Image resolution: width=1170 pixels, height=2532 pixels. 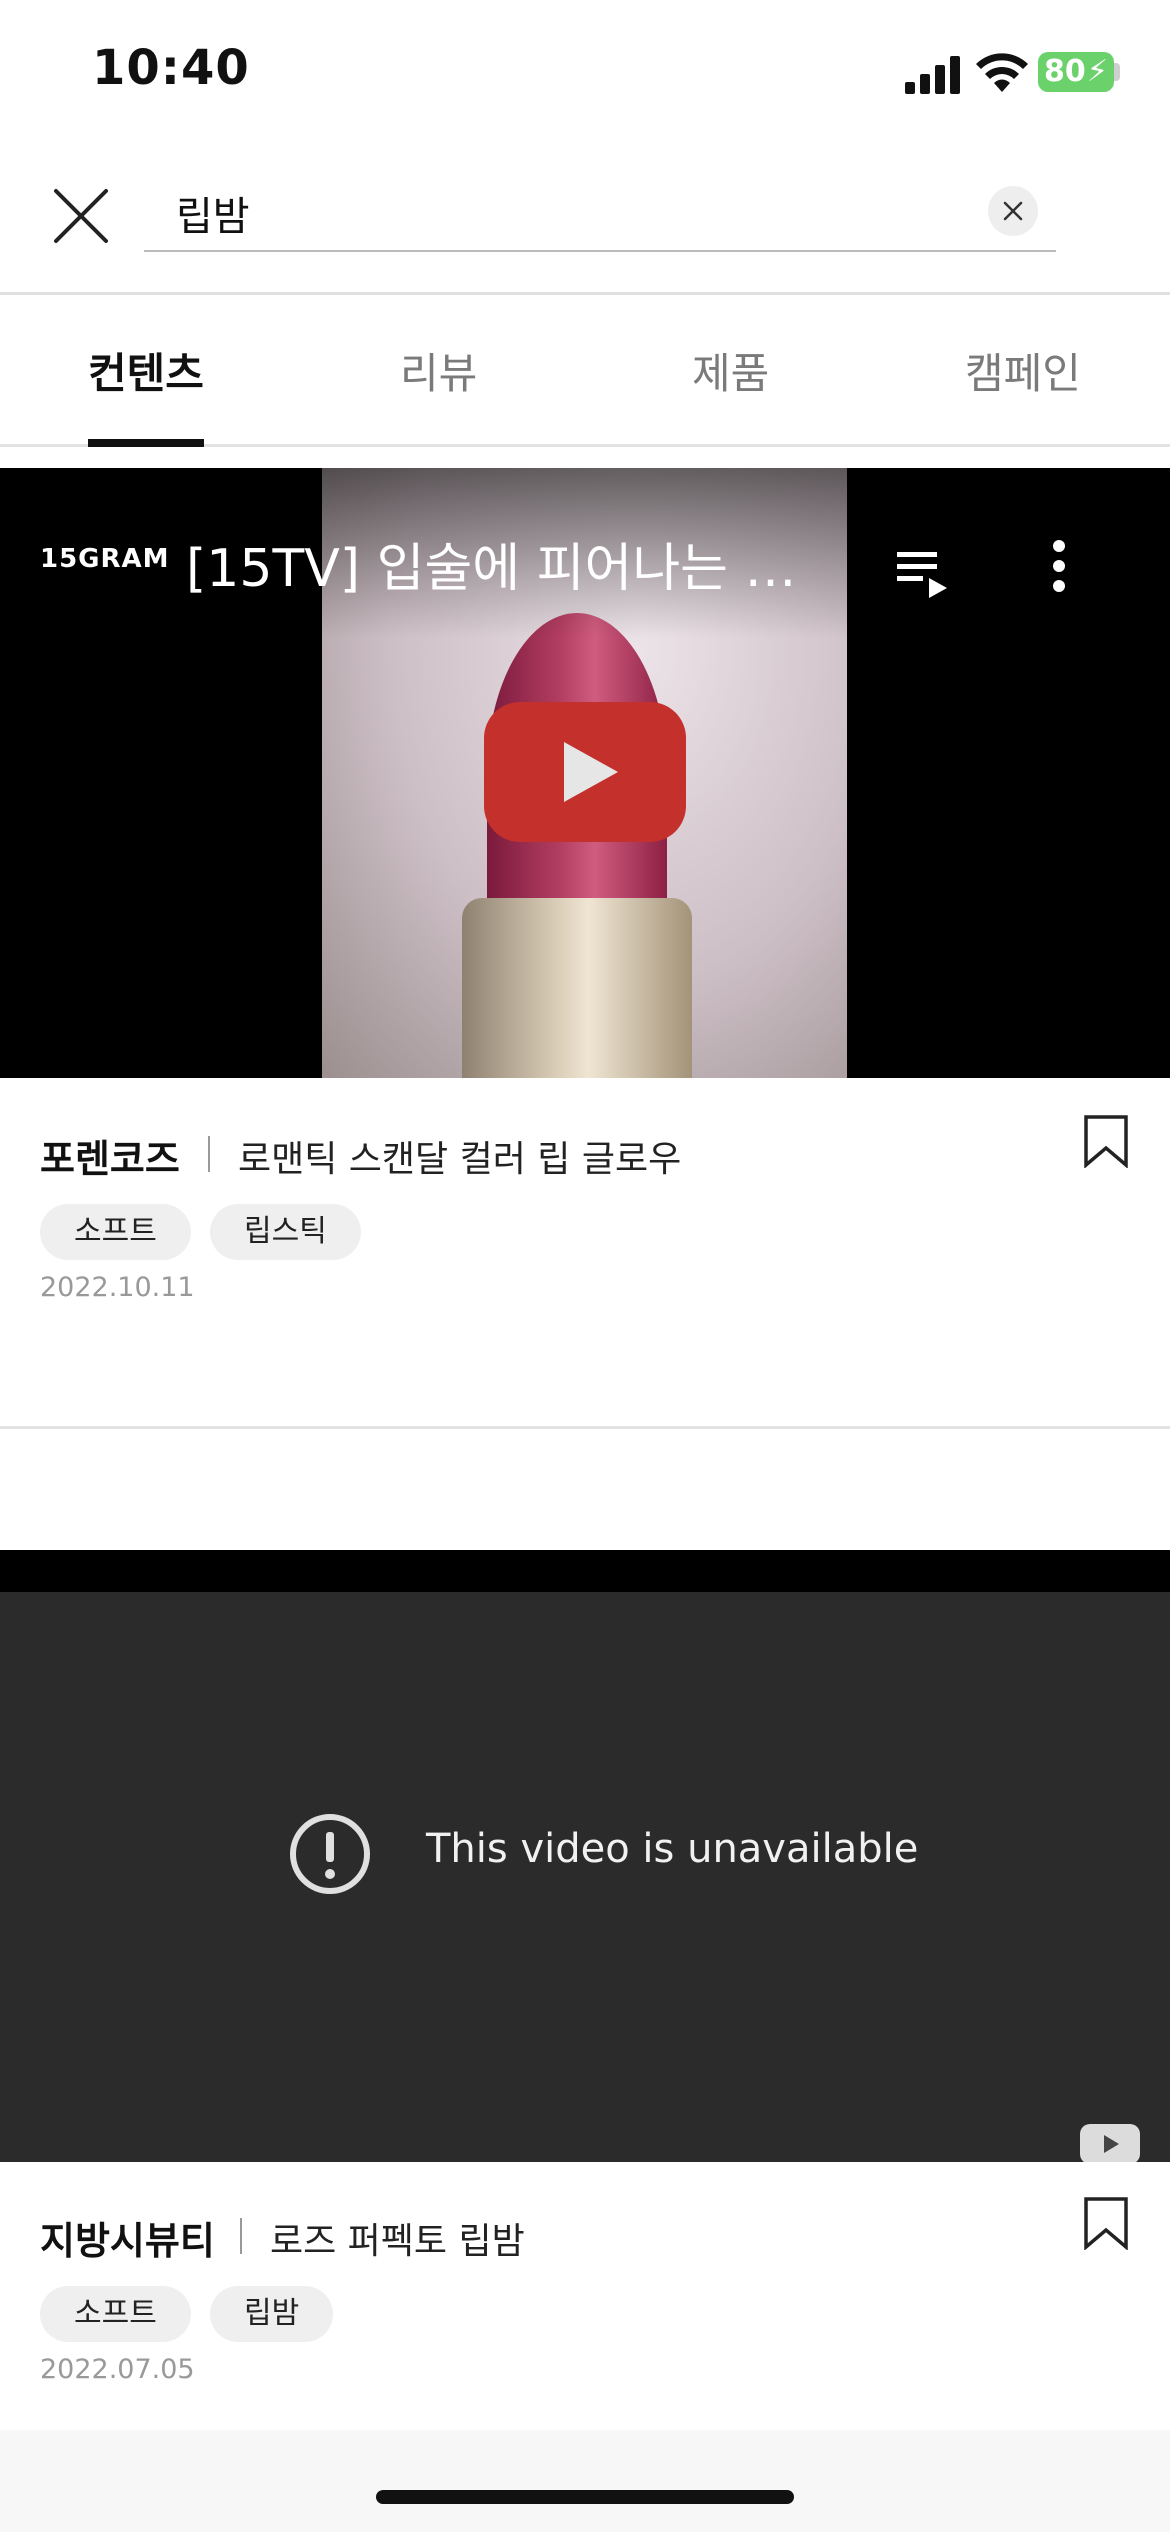 I want to click on battery-indicator: 80 ⚡, so click(x=1076, y=72).